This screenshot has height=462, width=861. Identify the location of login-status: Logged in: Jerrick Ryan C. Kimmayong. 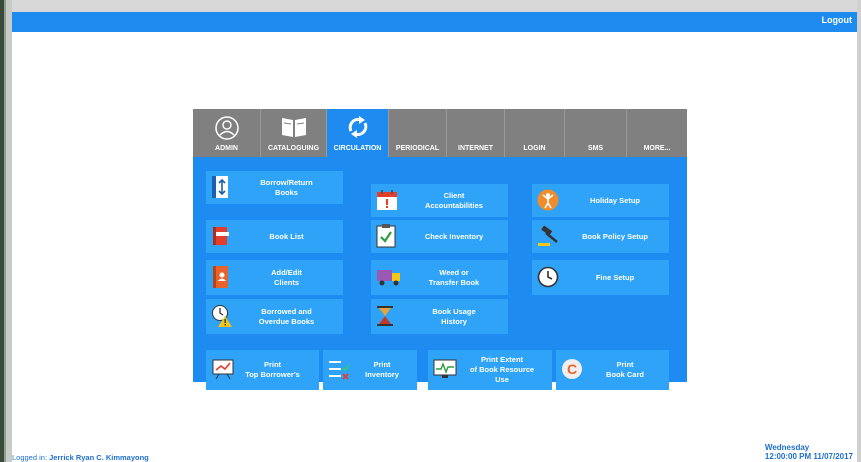
(80, 457).